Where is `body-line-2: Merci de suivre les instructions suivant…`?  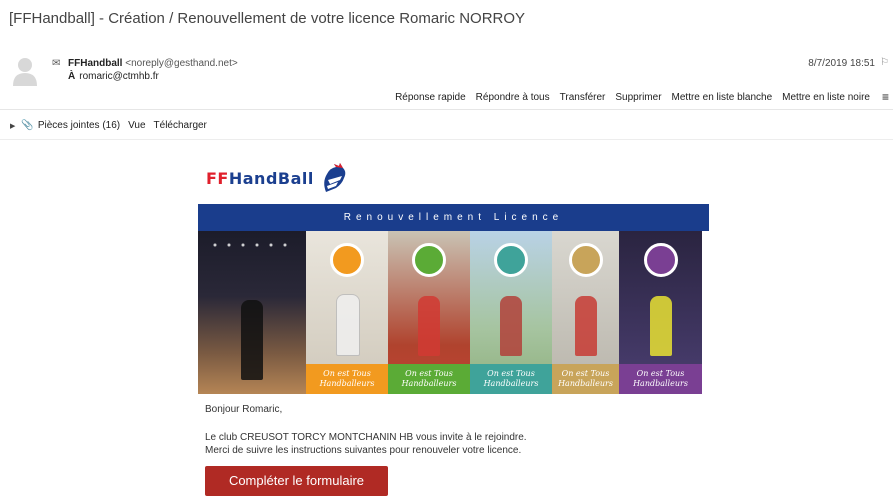 body-line-2: Merci de suivre les instructions suivant… is located at coordinates (363, 450).